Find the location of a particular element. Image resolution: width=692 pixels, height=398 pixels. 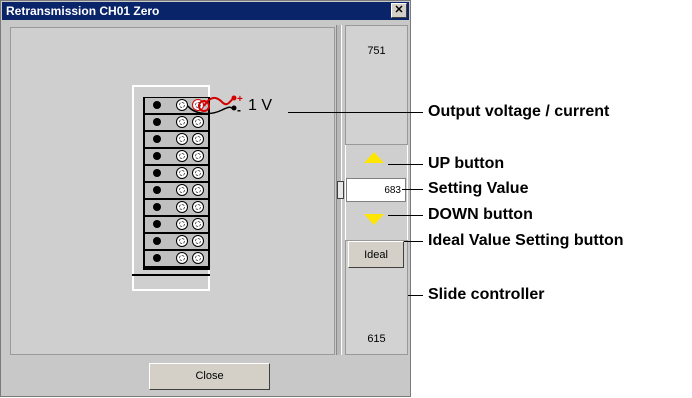

dialog-title: Retransmission CH01 Zero is located at coordinates (205, 11).